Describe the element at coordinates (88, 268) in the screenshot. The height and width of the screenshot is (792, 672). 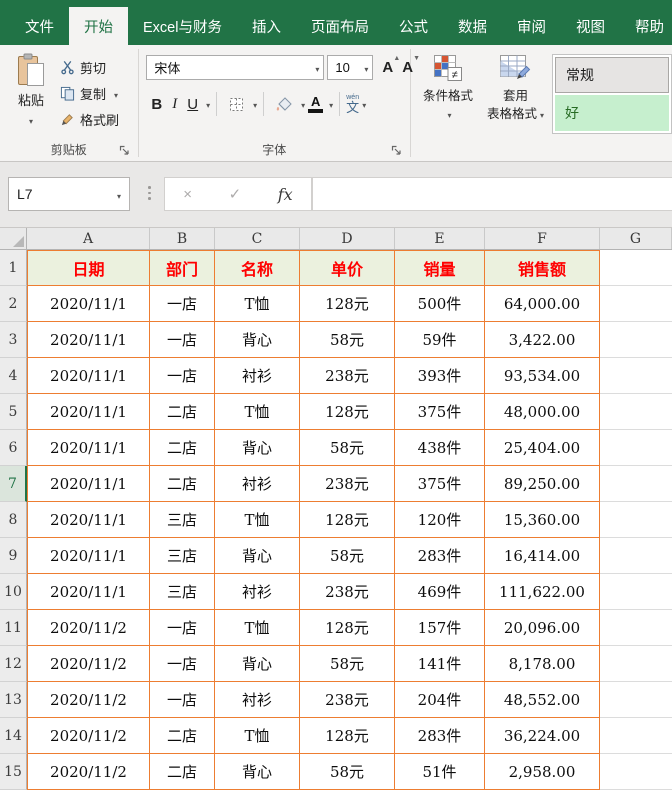
I see `header-cell-date: 日期` at that location.